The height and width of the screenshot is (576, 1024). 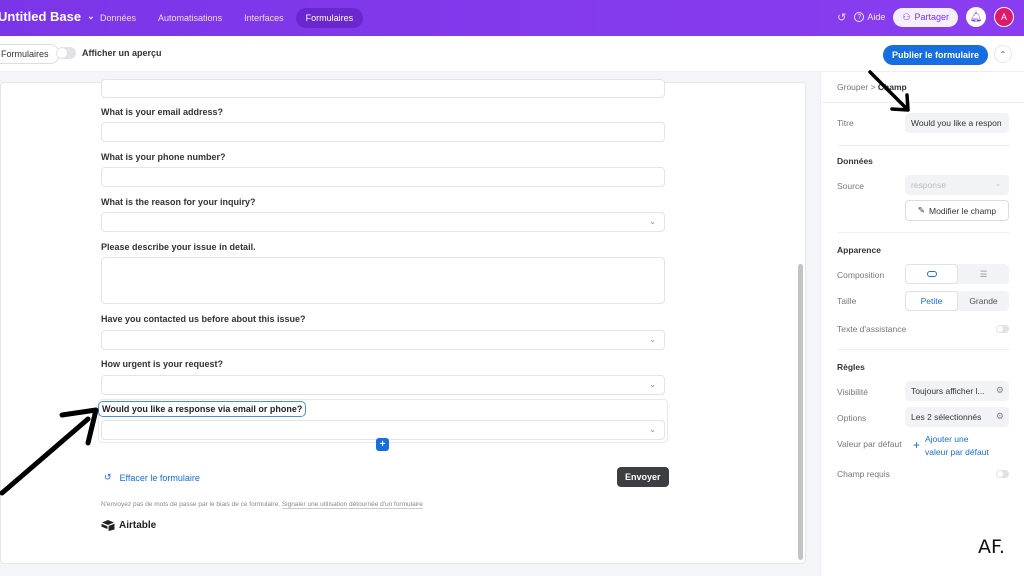 I want to click on field-label-reason: What is the reason for your inquiry?, so click(x=178, y=202).